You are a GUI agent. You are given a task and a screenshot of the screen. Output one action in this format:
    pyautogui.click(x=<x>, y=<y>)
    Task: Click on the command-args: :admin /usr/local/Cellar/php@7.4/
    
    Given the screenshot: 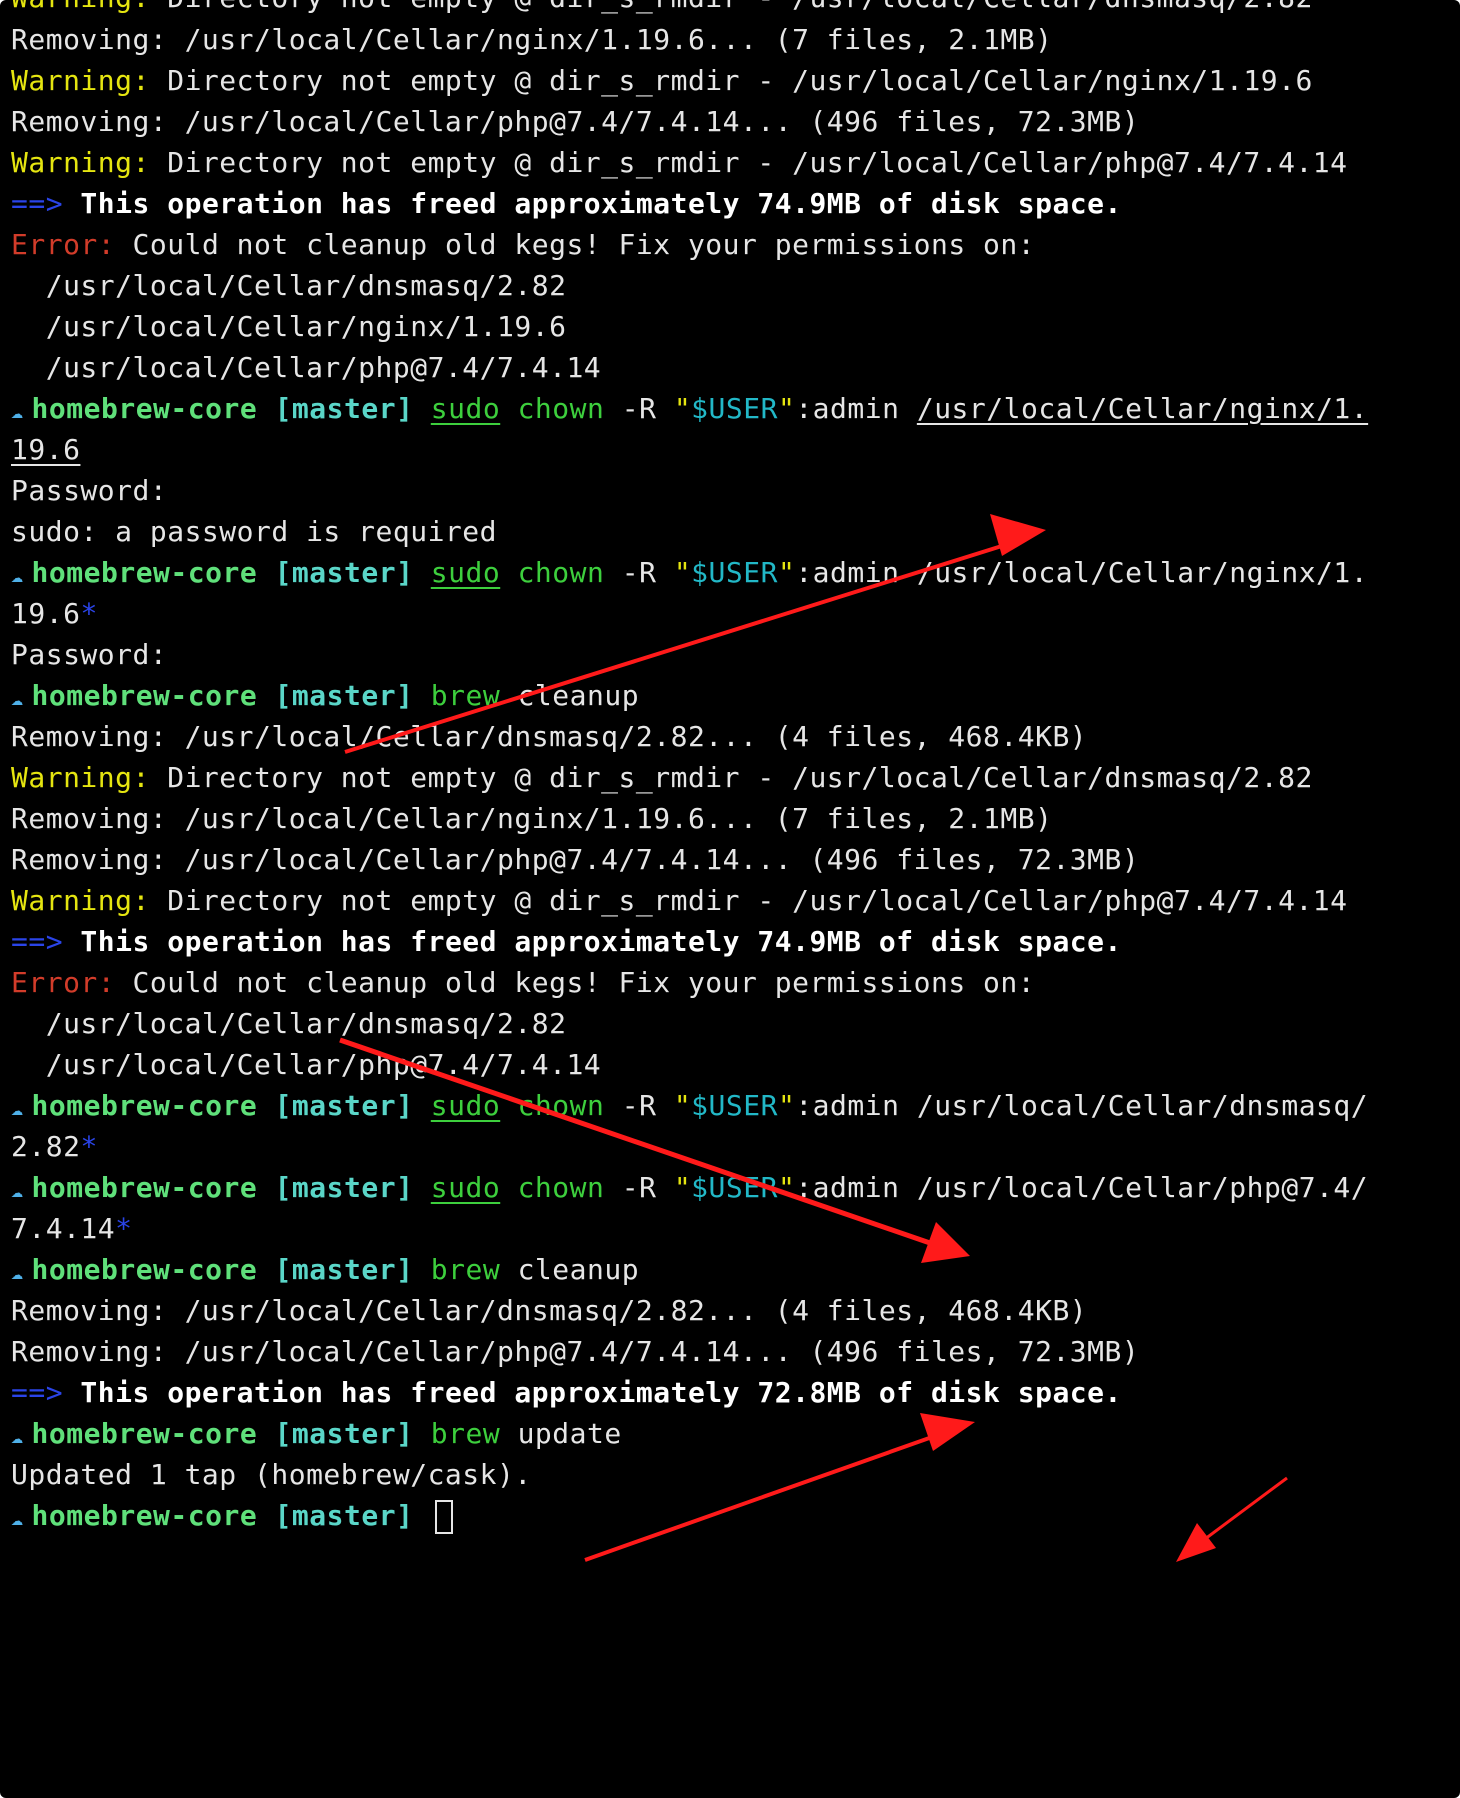 What is the action you would take?
    pyautogui.click(x=1082, y=1187)
    